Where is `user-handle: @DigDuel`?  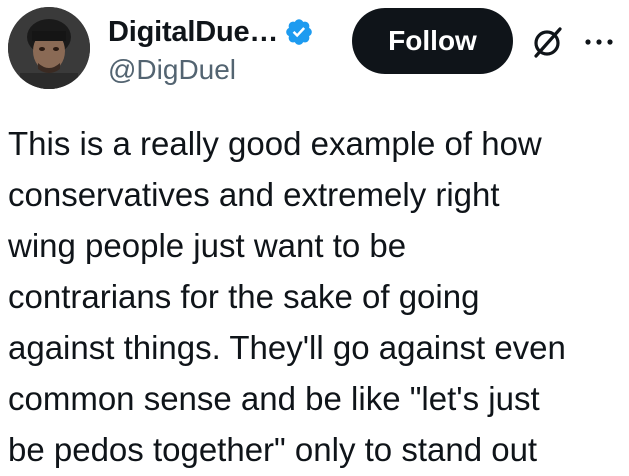
user-handle: @DigDuel is located at coordinates (172, 70).